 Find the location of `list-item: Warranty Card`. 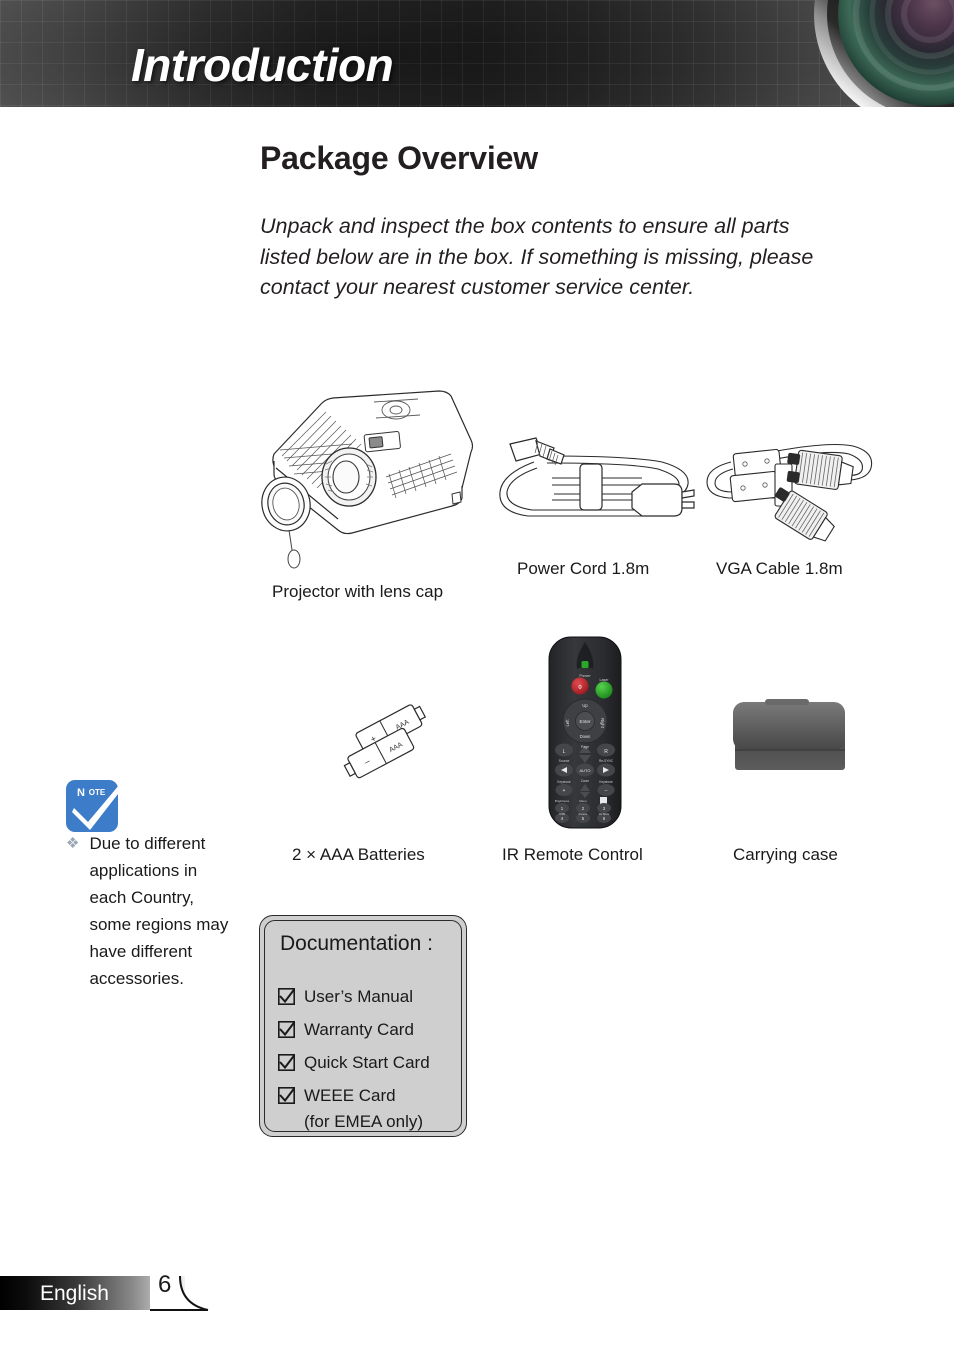

list-item: Warranty Card is located at coordinates (367, 1029).